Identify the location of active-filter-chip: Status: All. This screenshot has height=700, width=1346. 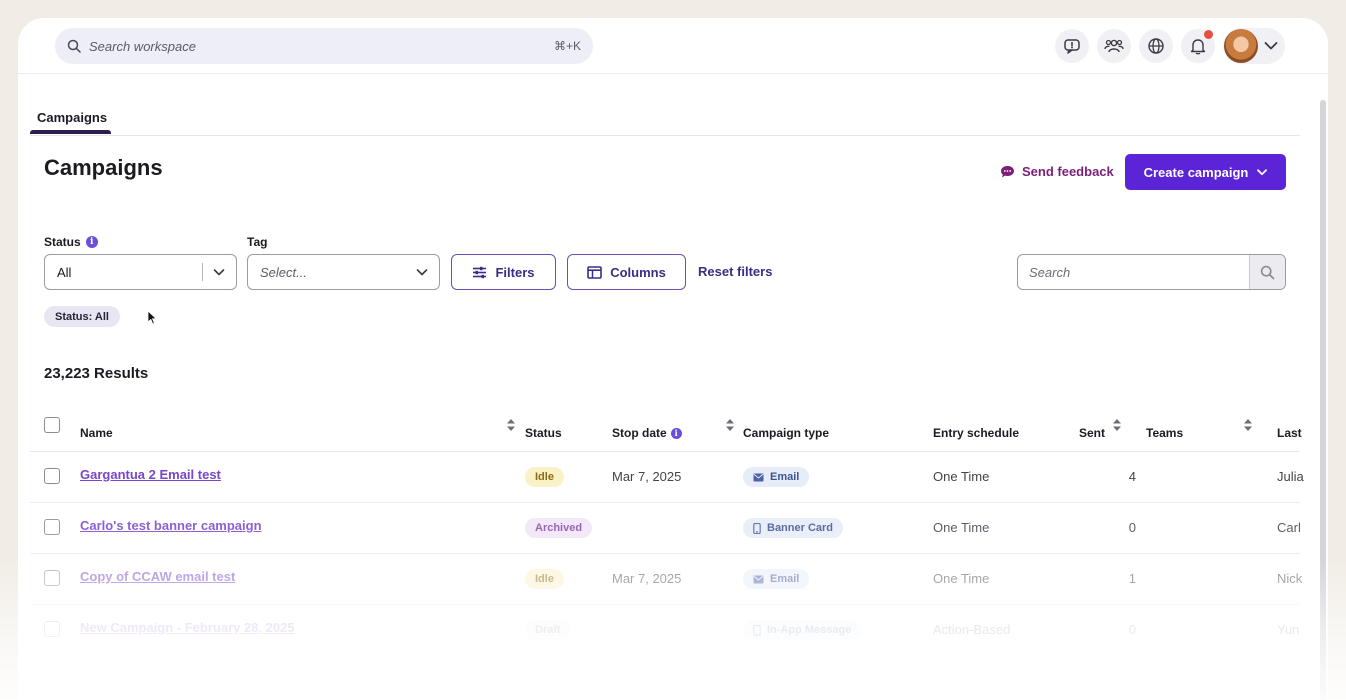
(82, 316).